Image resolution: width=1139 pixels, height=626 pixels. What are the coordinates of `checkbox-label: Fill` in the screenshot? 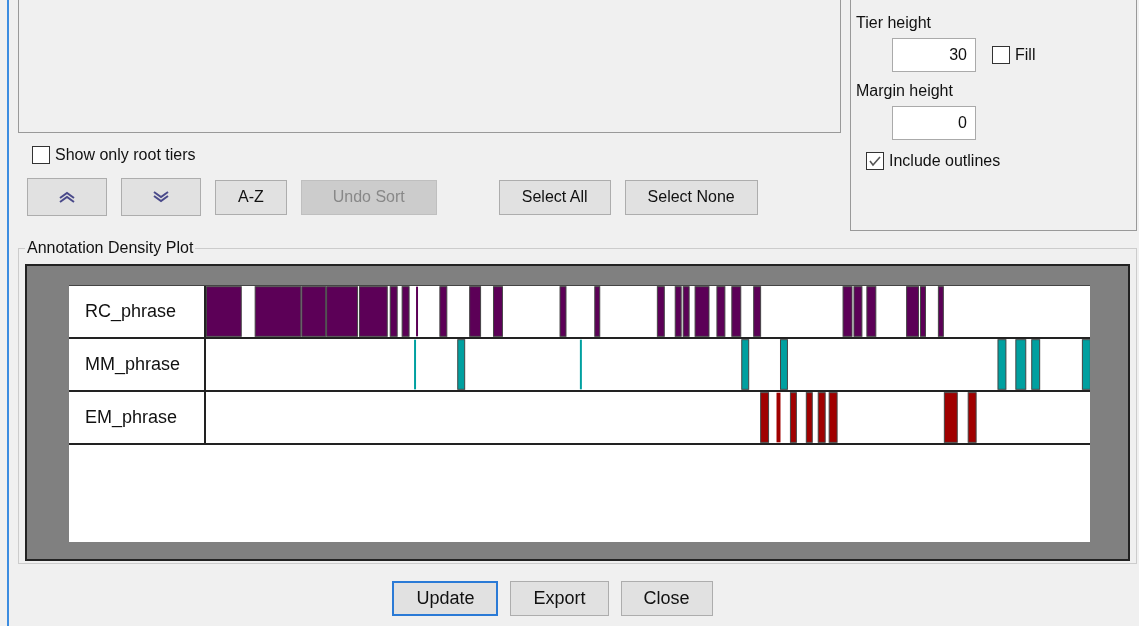 It's located at (1025, 55).